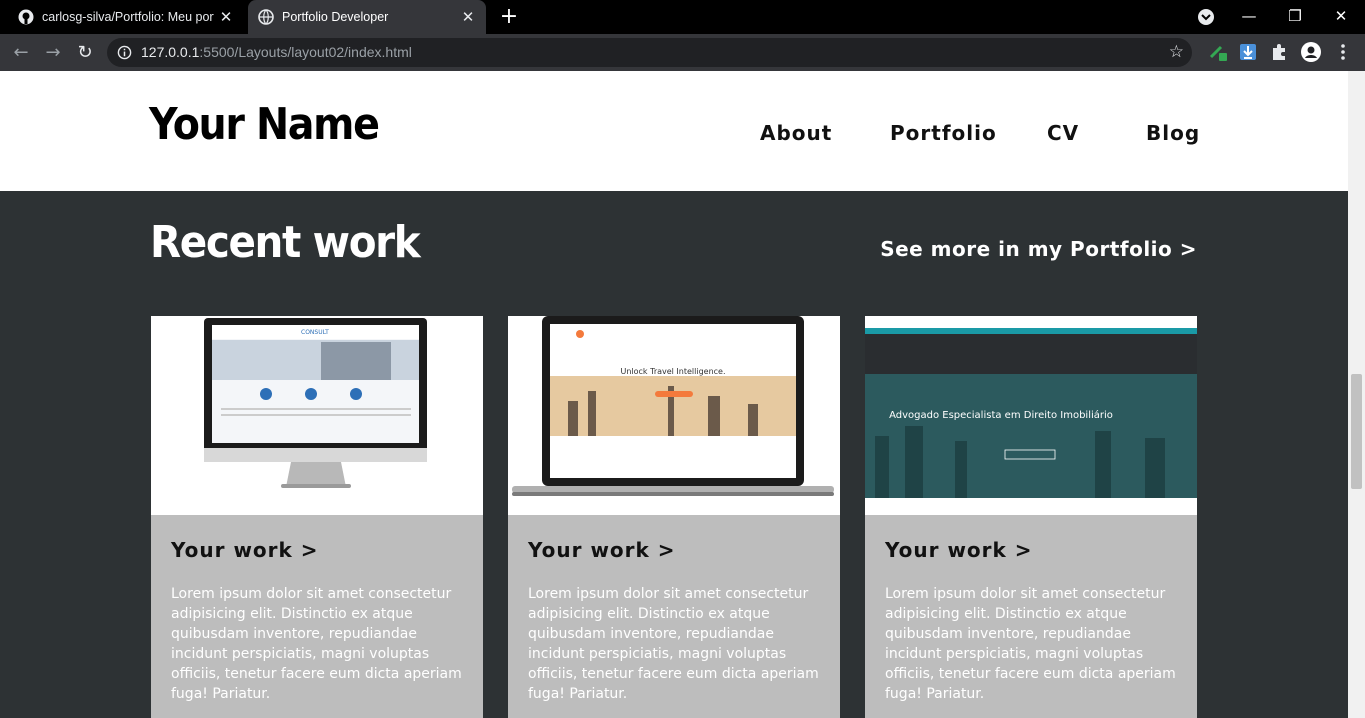 This screenshot has width=1365, height=718. Describe the element at coordinates (1248, 52) in the screenshot. I see `download-extension-icon` at that location.